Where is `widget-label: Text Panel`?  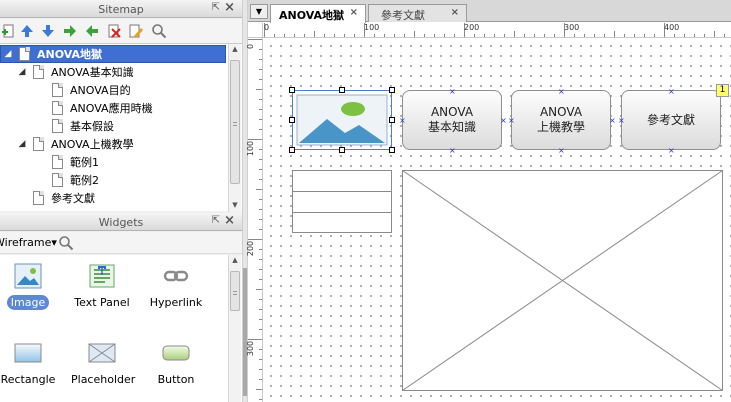
widget-label: Text Panel is located at coordinates (102, 302).